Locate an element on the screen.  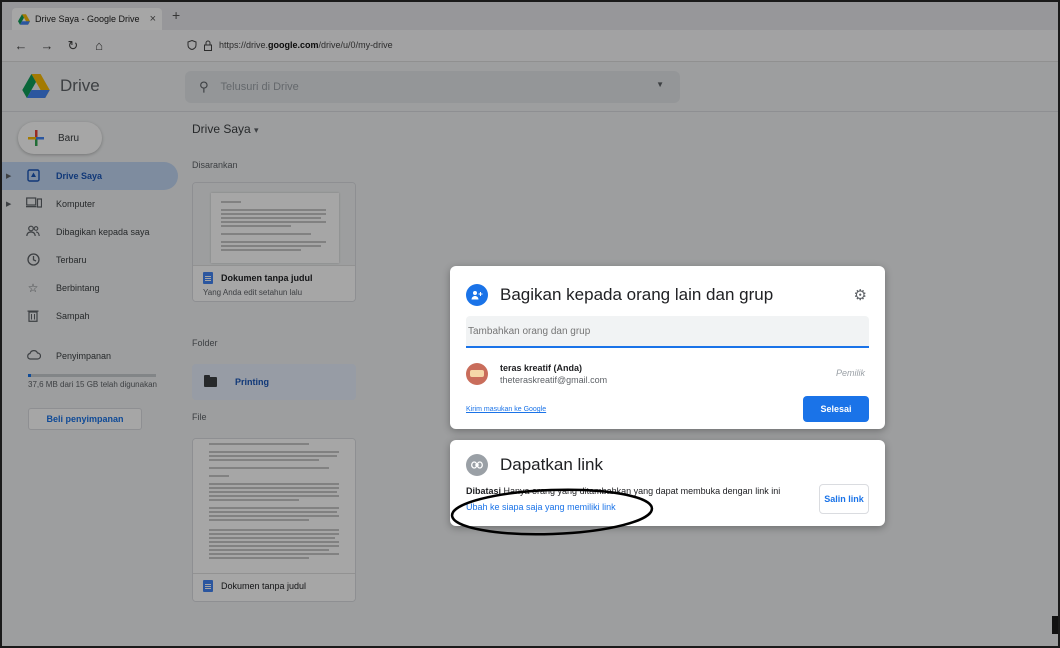
copy-link-button: Salin link is located at coordinates (844, 499).